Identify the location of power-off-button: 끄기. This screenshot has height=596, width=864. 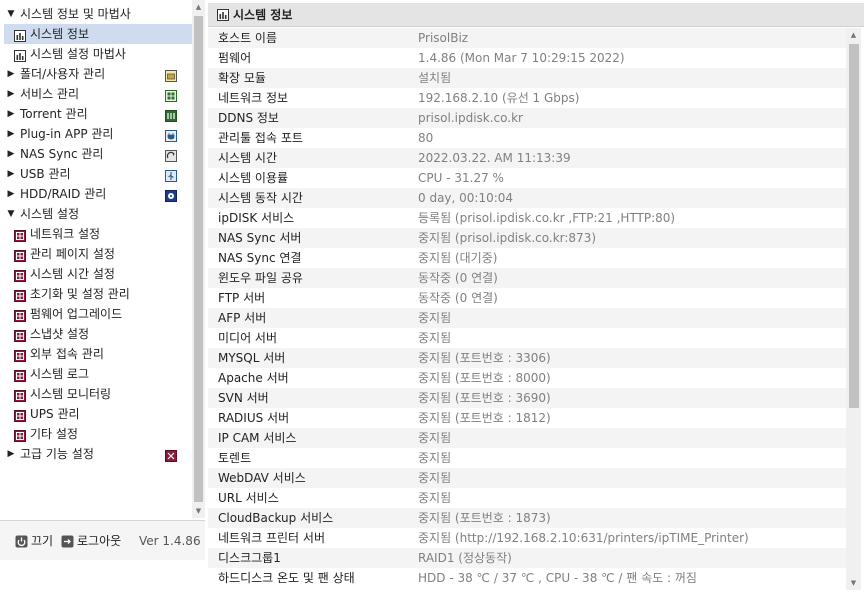
(34, 541).